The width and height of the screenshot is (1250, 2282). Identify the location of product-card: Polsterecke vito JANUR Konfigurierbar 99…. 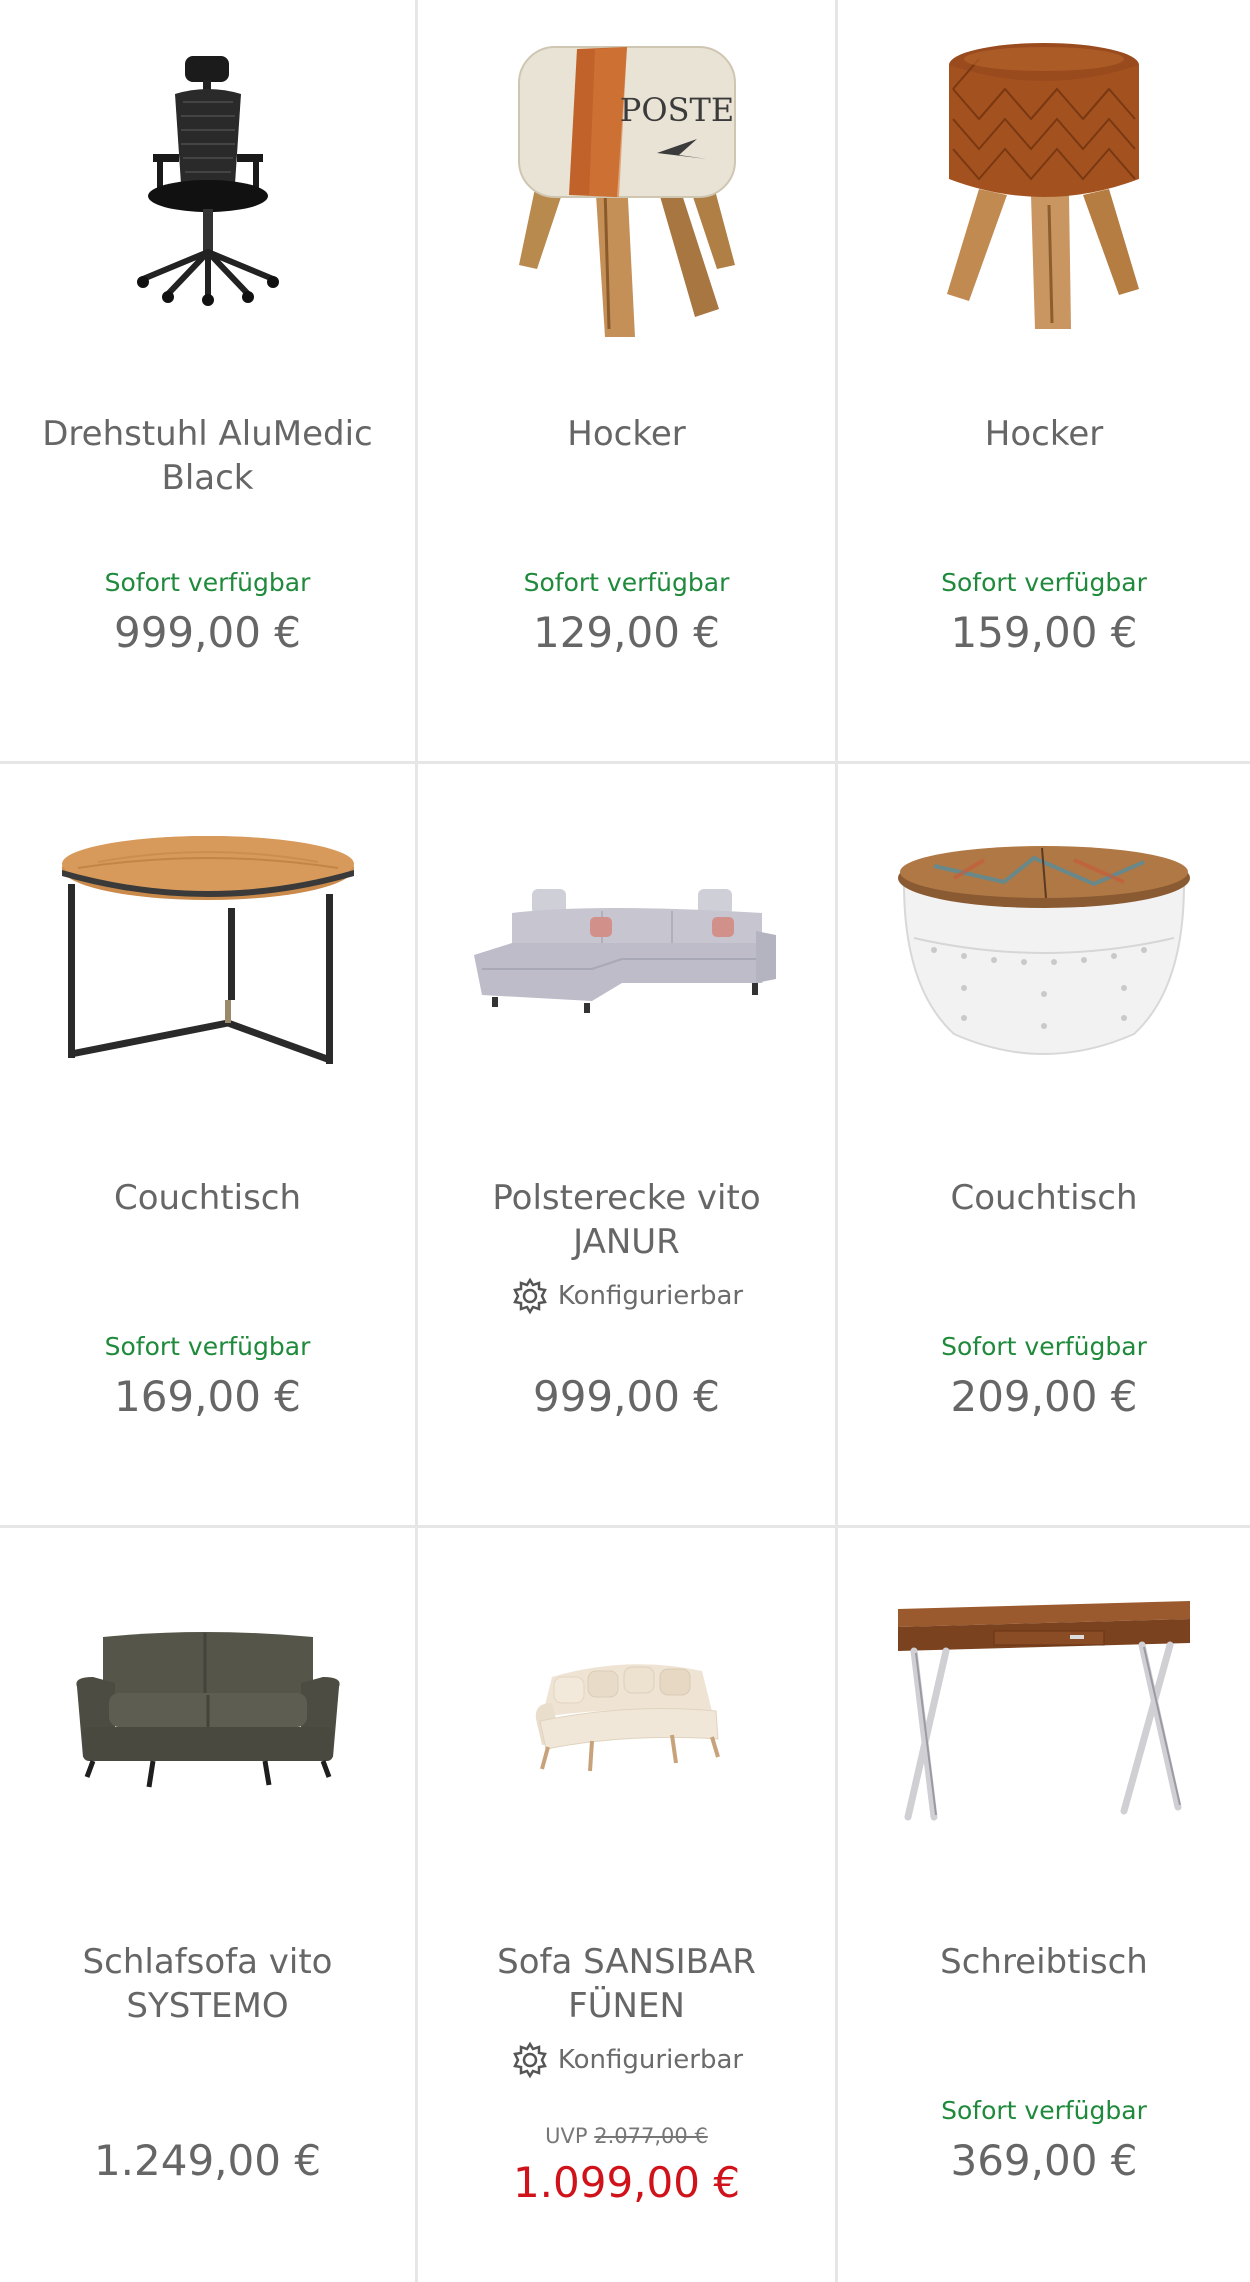
(628, 1146).